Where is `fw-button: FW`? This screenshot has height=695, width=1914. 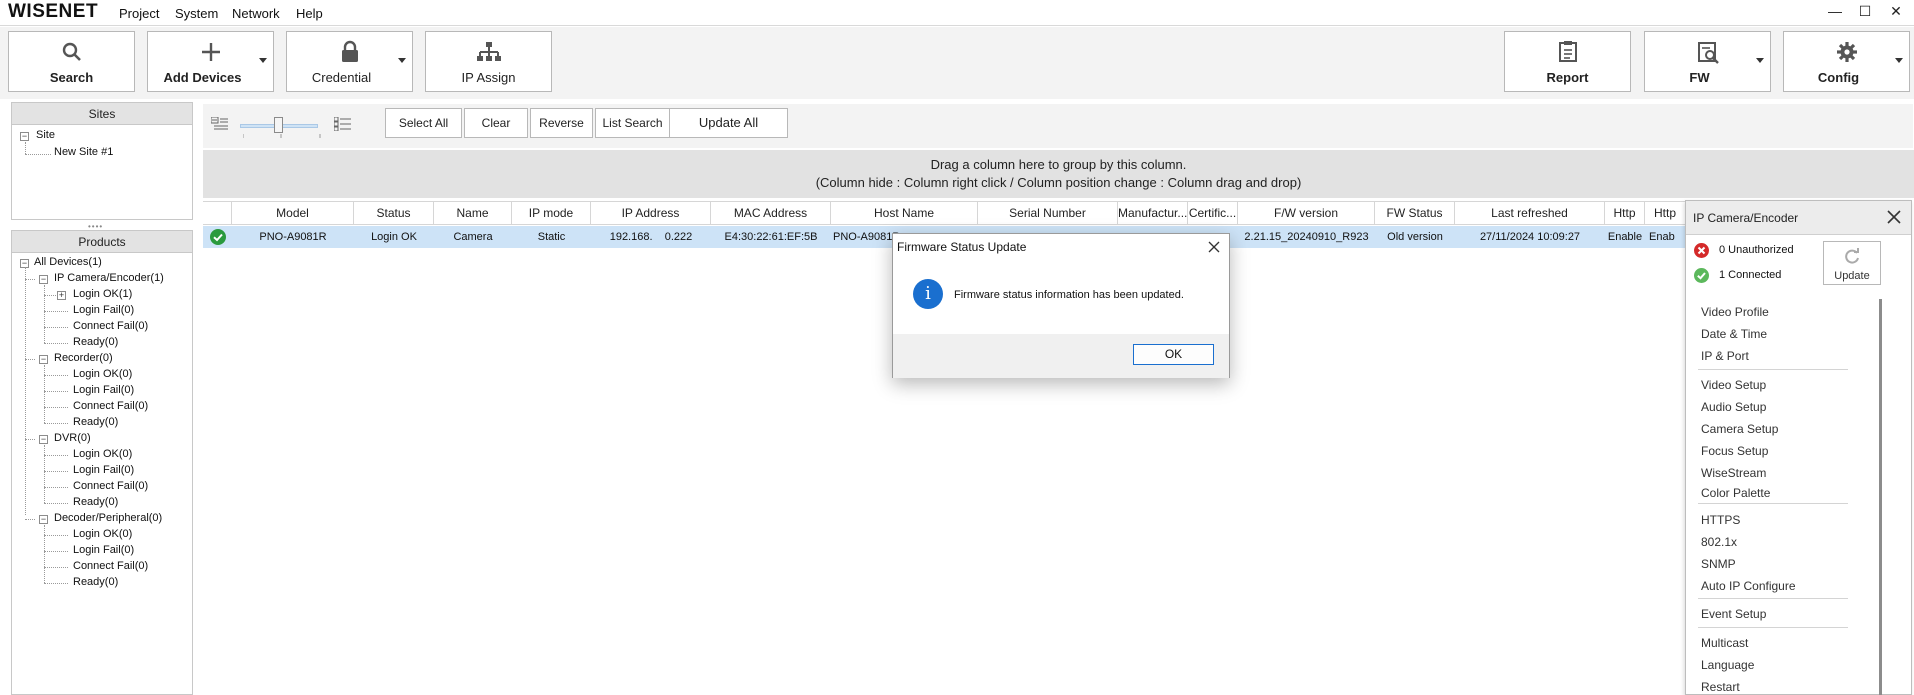 fw-button: FW is located at coordinates (1707, 61).